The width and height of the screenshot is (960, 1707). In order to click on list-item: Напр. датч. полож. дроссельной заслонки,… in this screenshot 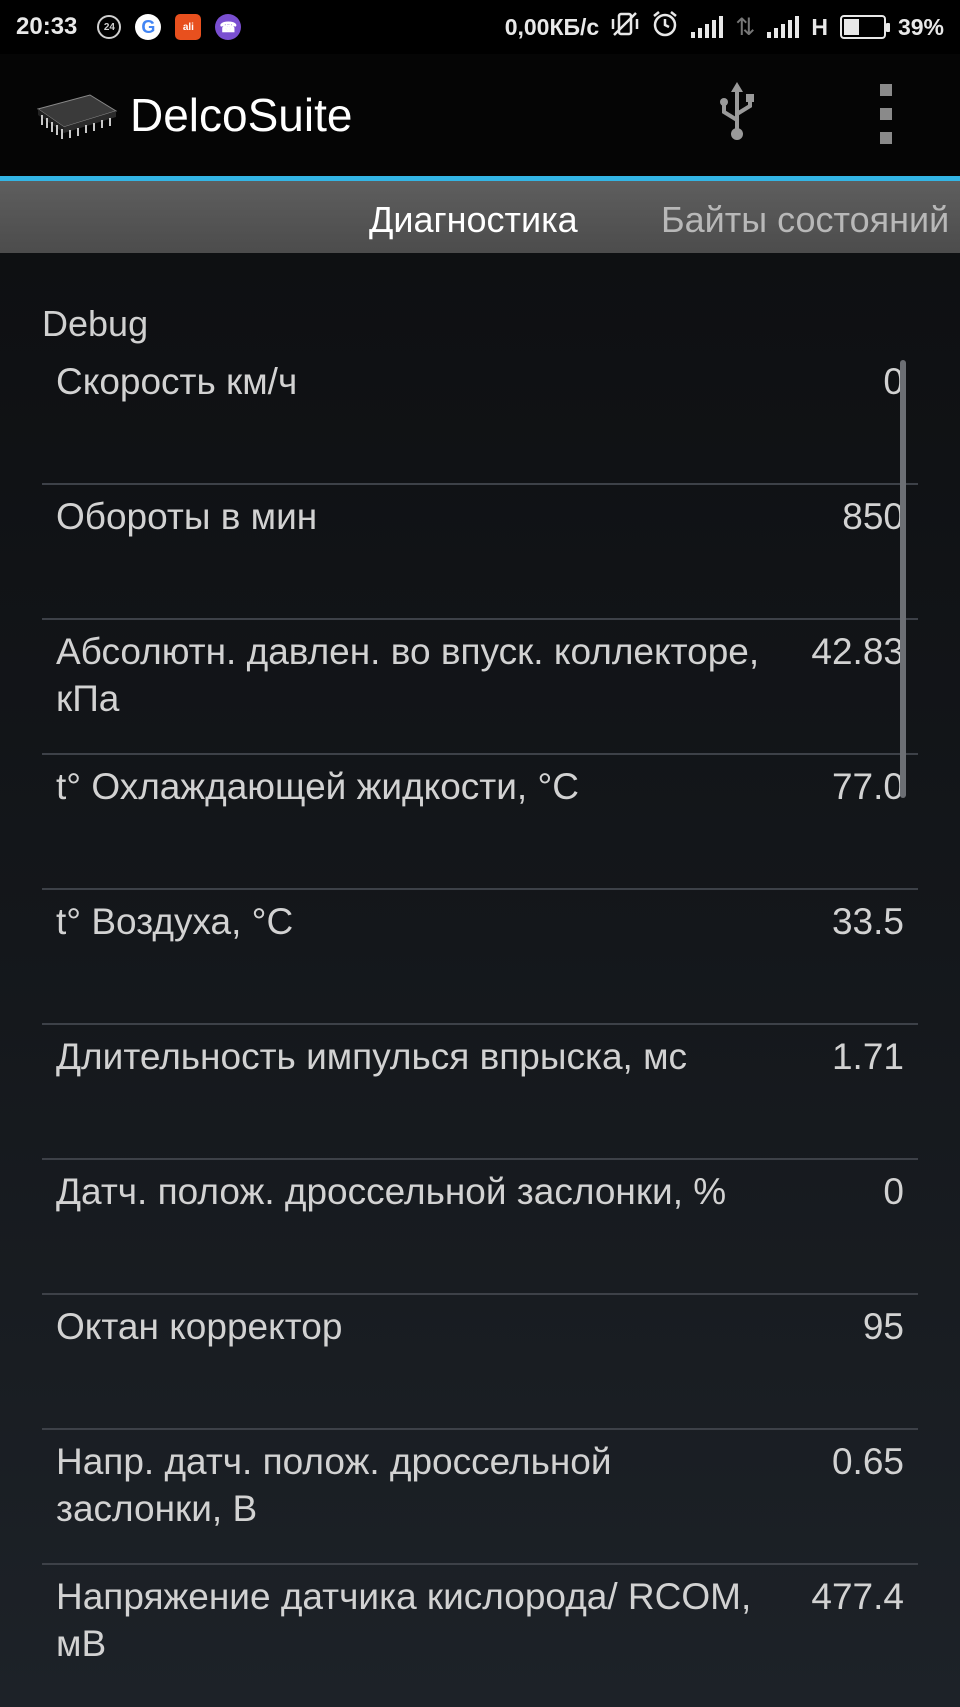, I will do `click(480, 1497)`.